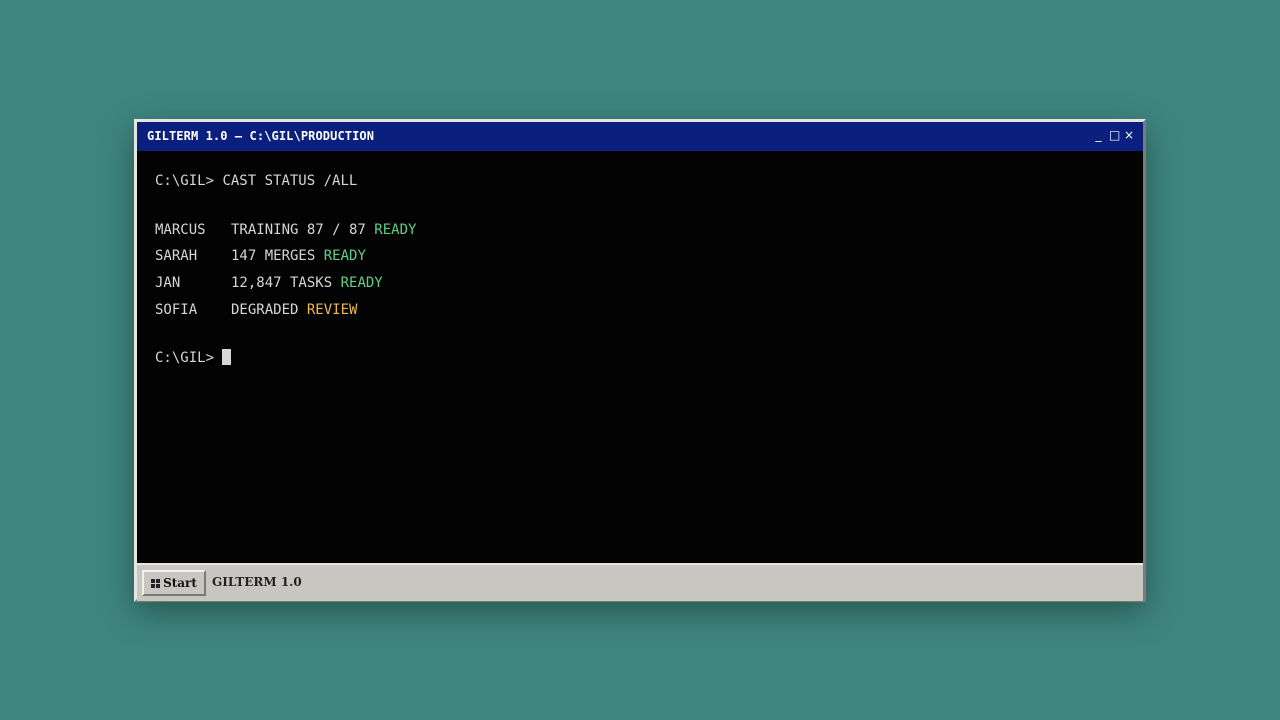  Describe the element at coordinates (180, 230) in the screenshot. I see `cast-name: MARCUS` at that location.